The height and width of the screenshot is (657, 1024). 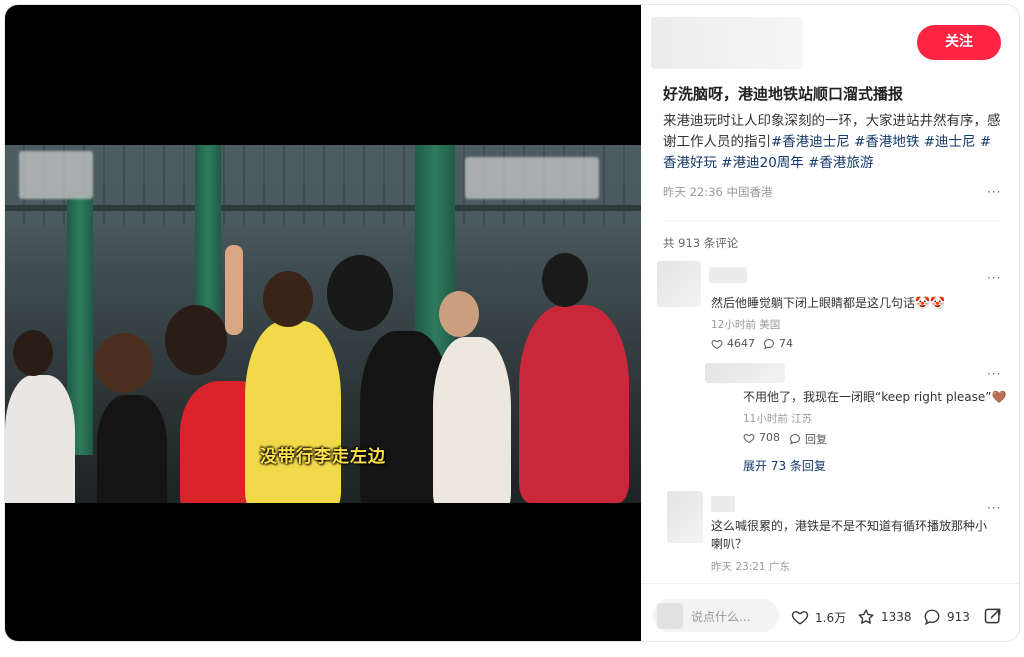 I want to click on user-avatar-blurred, so click(x=670, y=616).